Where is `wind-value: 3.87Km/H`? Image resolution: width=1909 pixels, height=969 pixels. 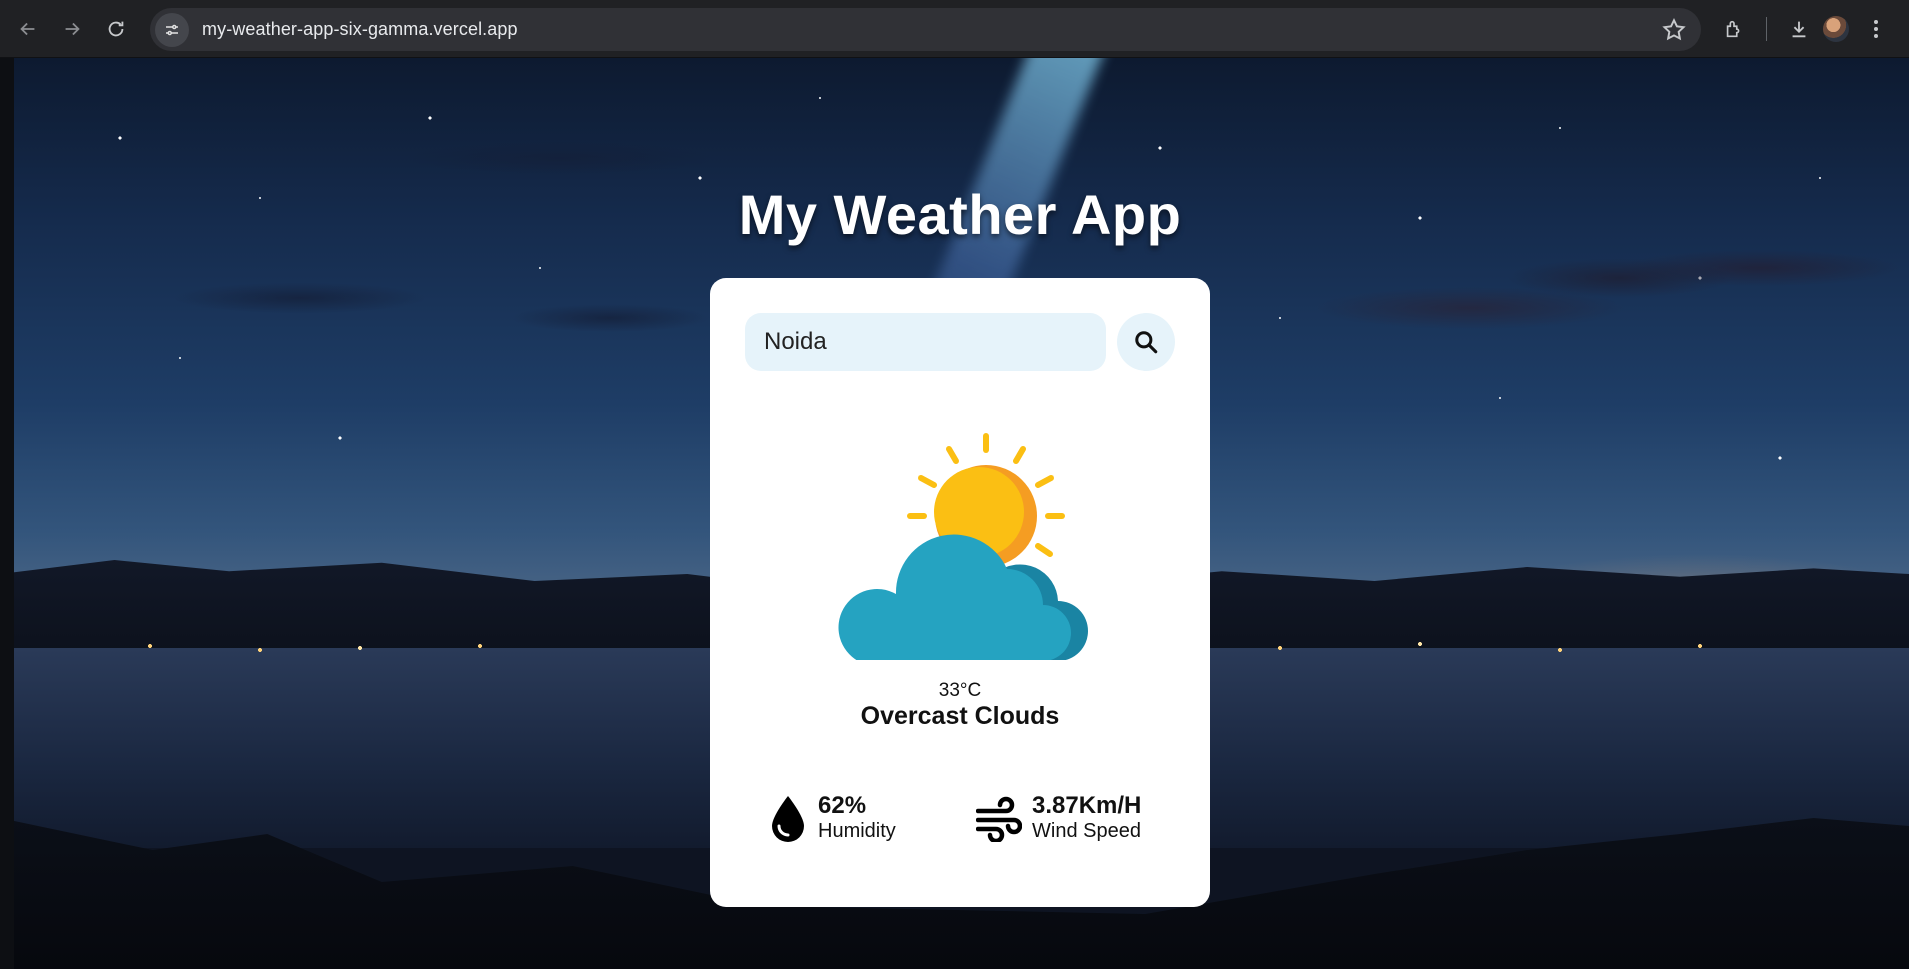 wind-value: 3.87Km/H is located at coordinates (1087, 805).